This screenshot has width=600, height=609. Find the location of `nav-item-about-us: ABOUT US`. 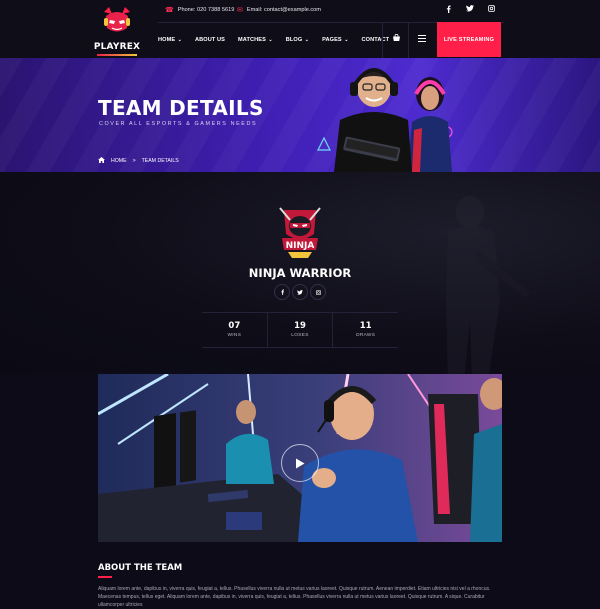

nav-item-about-us: ABOUT US is located at coordinates (210, 40).